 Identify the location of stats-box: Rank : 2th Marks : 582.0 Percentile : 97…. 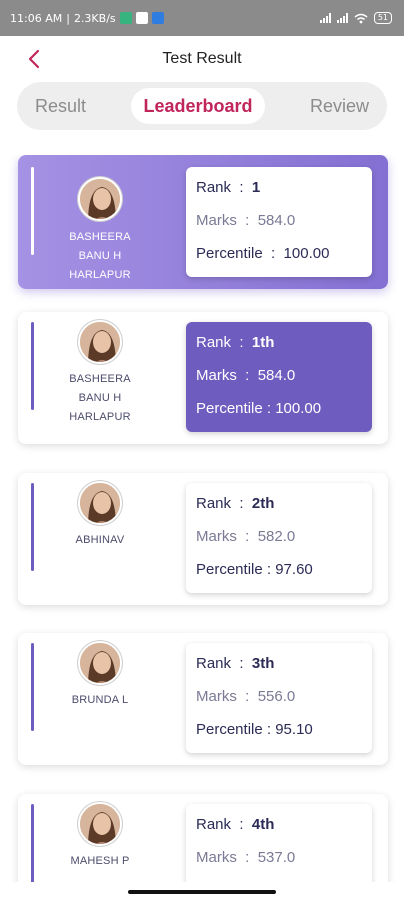
(279, 538).